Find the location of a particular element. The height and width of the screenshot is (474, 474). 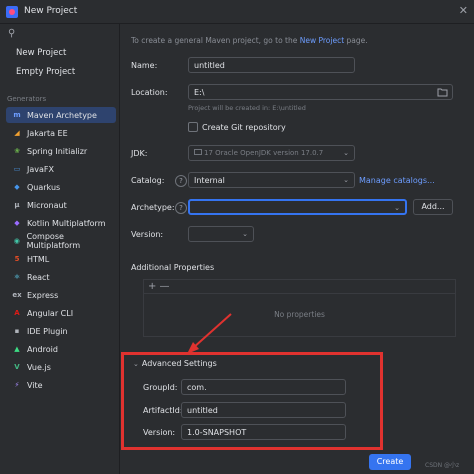

generator-item: ◉ Compose Multiplatform is located at coordinates (61, 241).